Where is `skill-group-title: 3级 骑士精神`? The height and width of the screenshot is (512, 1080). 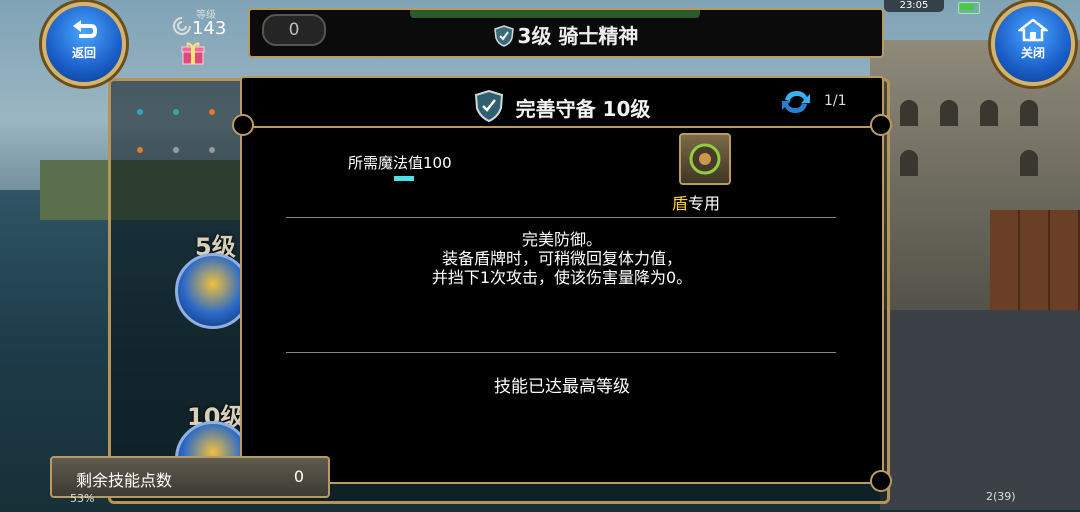
skill-group-title: 3级 骑士精神 is located at coordinates (566, 34).